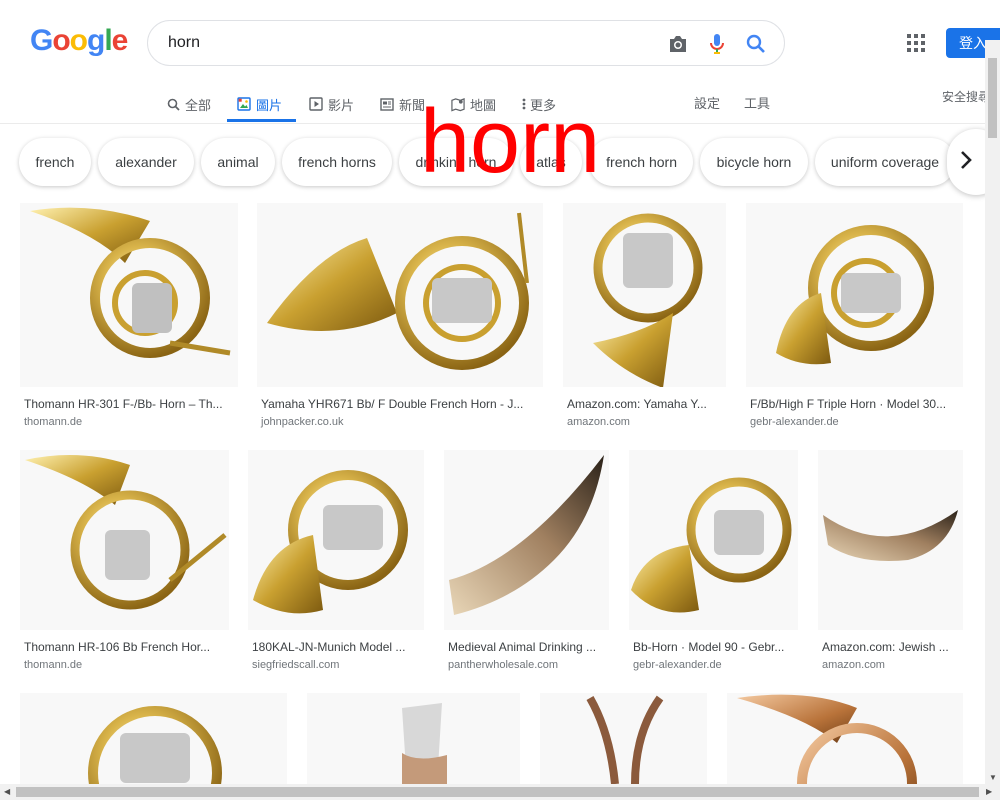  I want to click on search-box, so click(466, 43).